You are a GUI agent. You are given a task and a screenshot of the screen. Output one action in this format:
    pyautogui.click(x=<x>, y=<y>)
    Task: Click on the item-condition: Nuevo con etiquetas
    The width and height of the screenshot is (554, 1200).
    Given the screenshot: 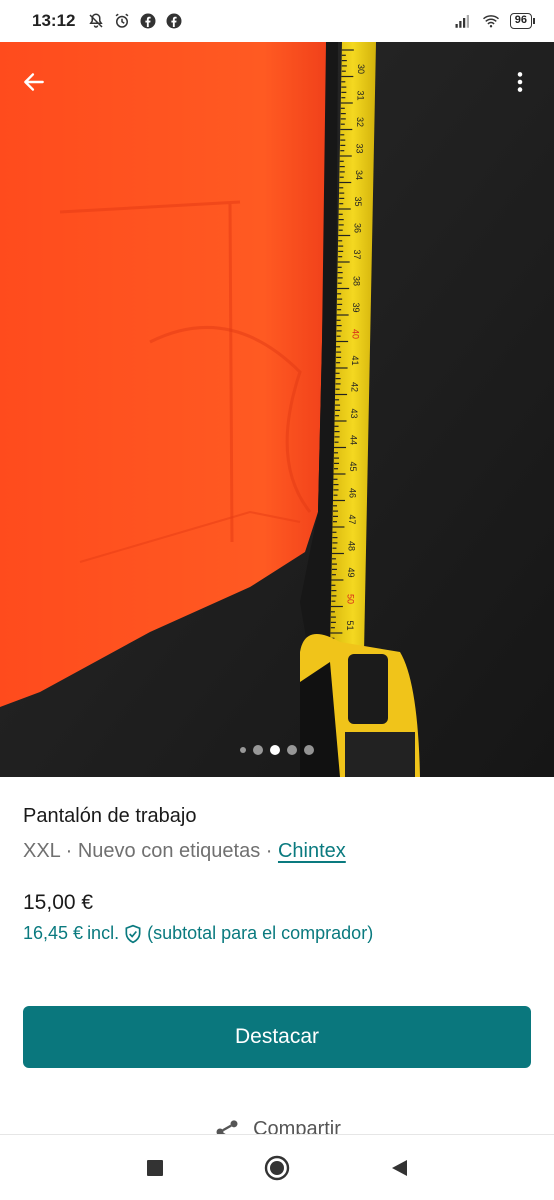 What is the action you would take?
    pyautogui.click(x=169, y=851)
    